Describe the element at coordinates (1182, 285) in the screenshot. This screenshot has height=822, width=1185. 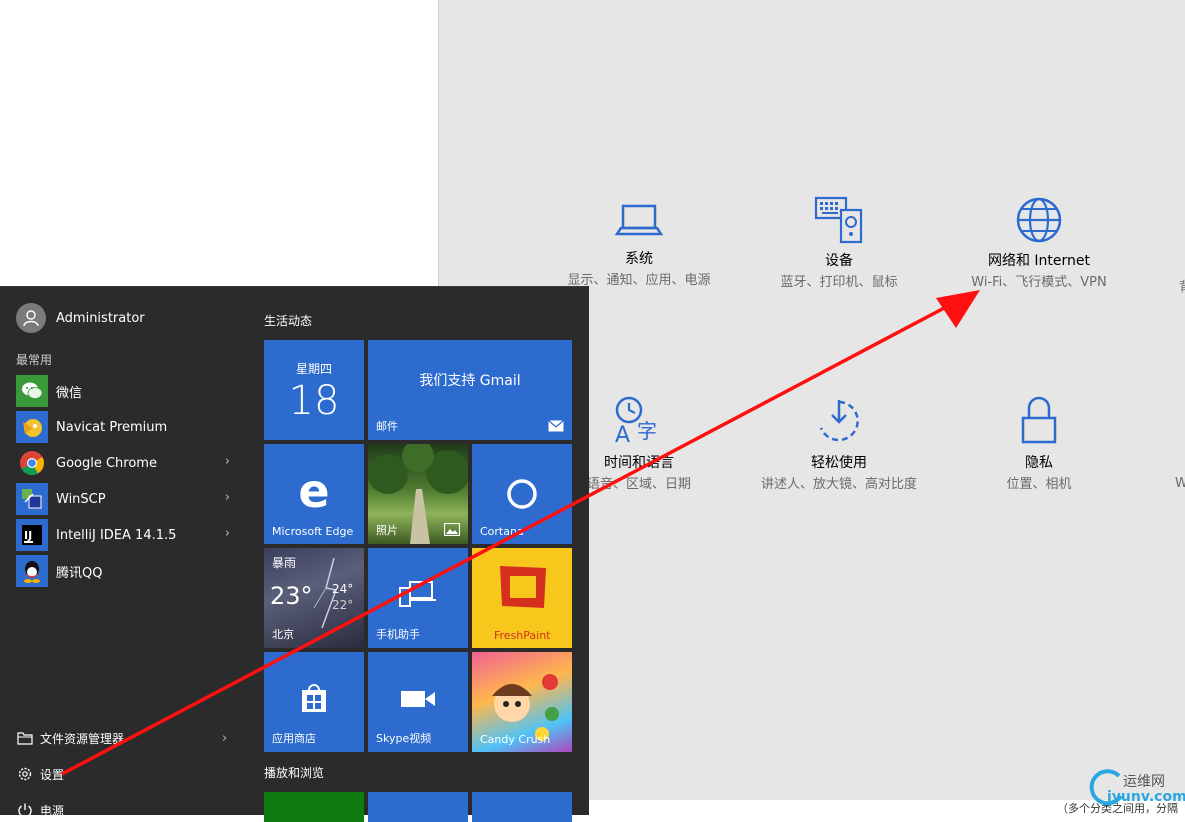
I see `partial-settings-text: 背` at that location.